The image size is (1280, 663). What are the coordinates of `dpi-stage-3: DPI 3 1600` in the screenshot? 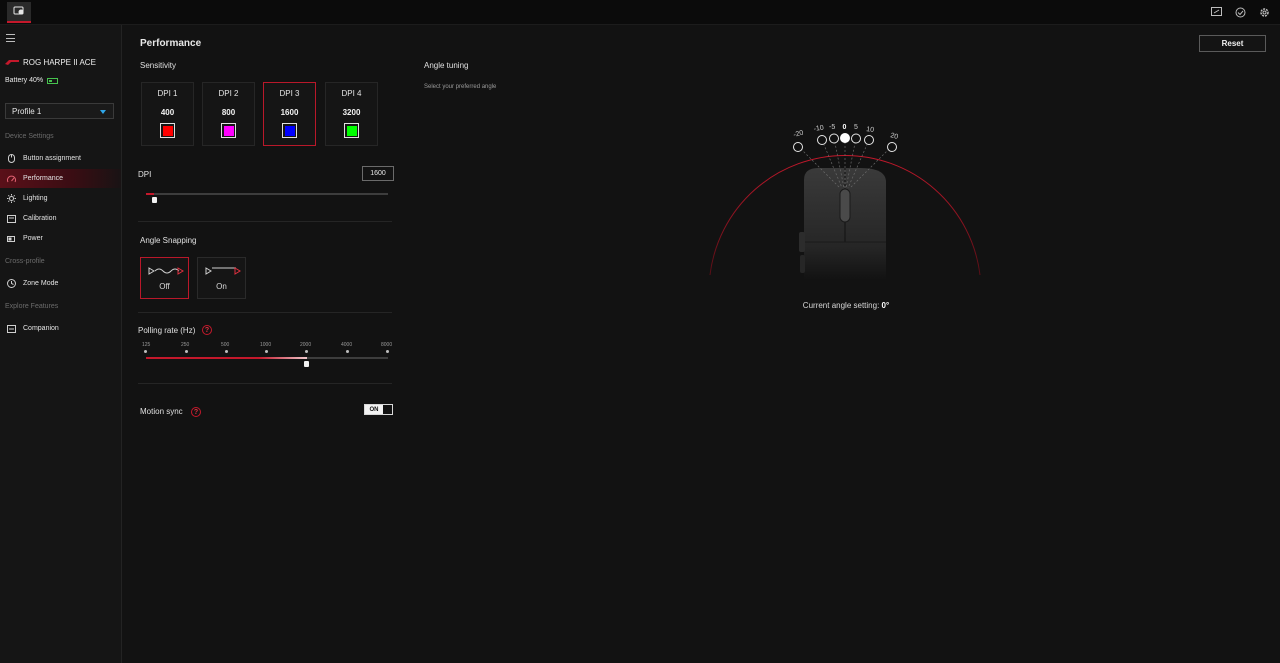 It's located at (289, 114).